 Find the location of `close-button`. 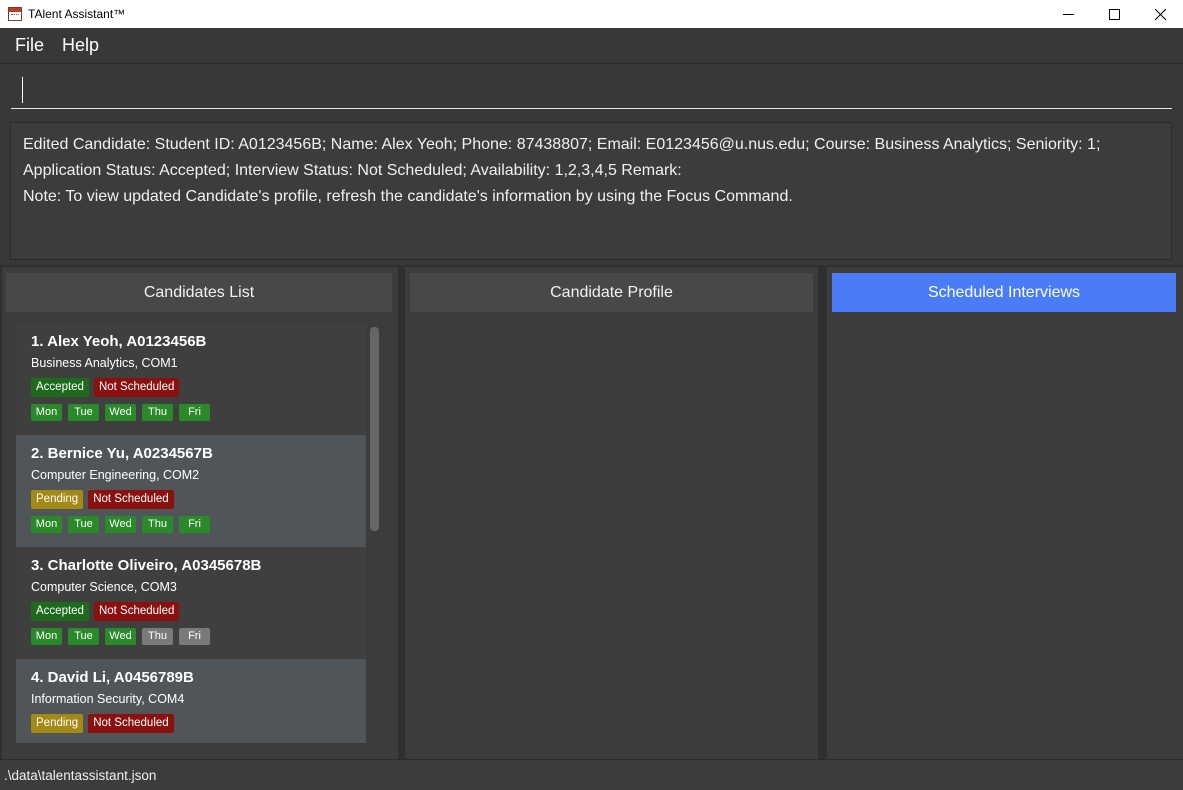

close-button is located at coordinates (1160, 14).